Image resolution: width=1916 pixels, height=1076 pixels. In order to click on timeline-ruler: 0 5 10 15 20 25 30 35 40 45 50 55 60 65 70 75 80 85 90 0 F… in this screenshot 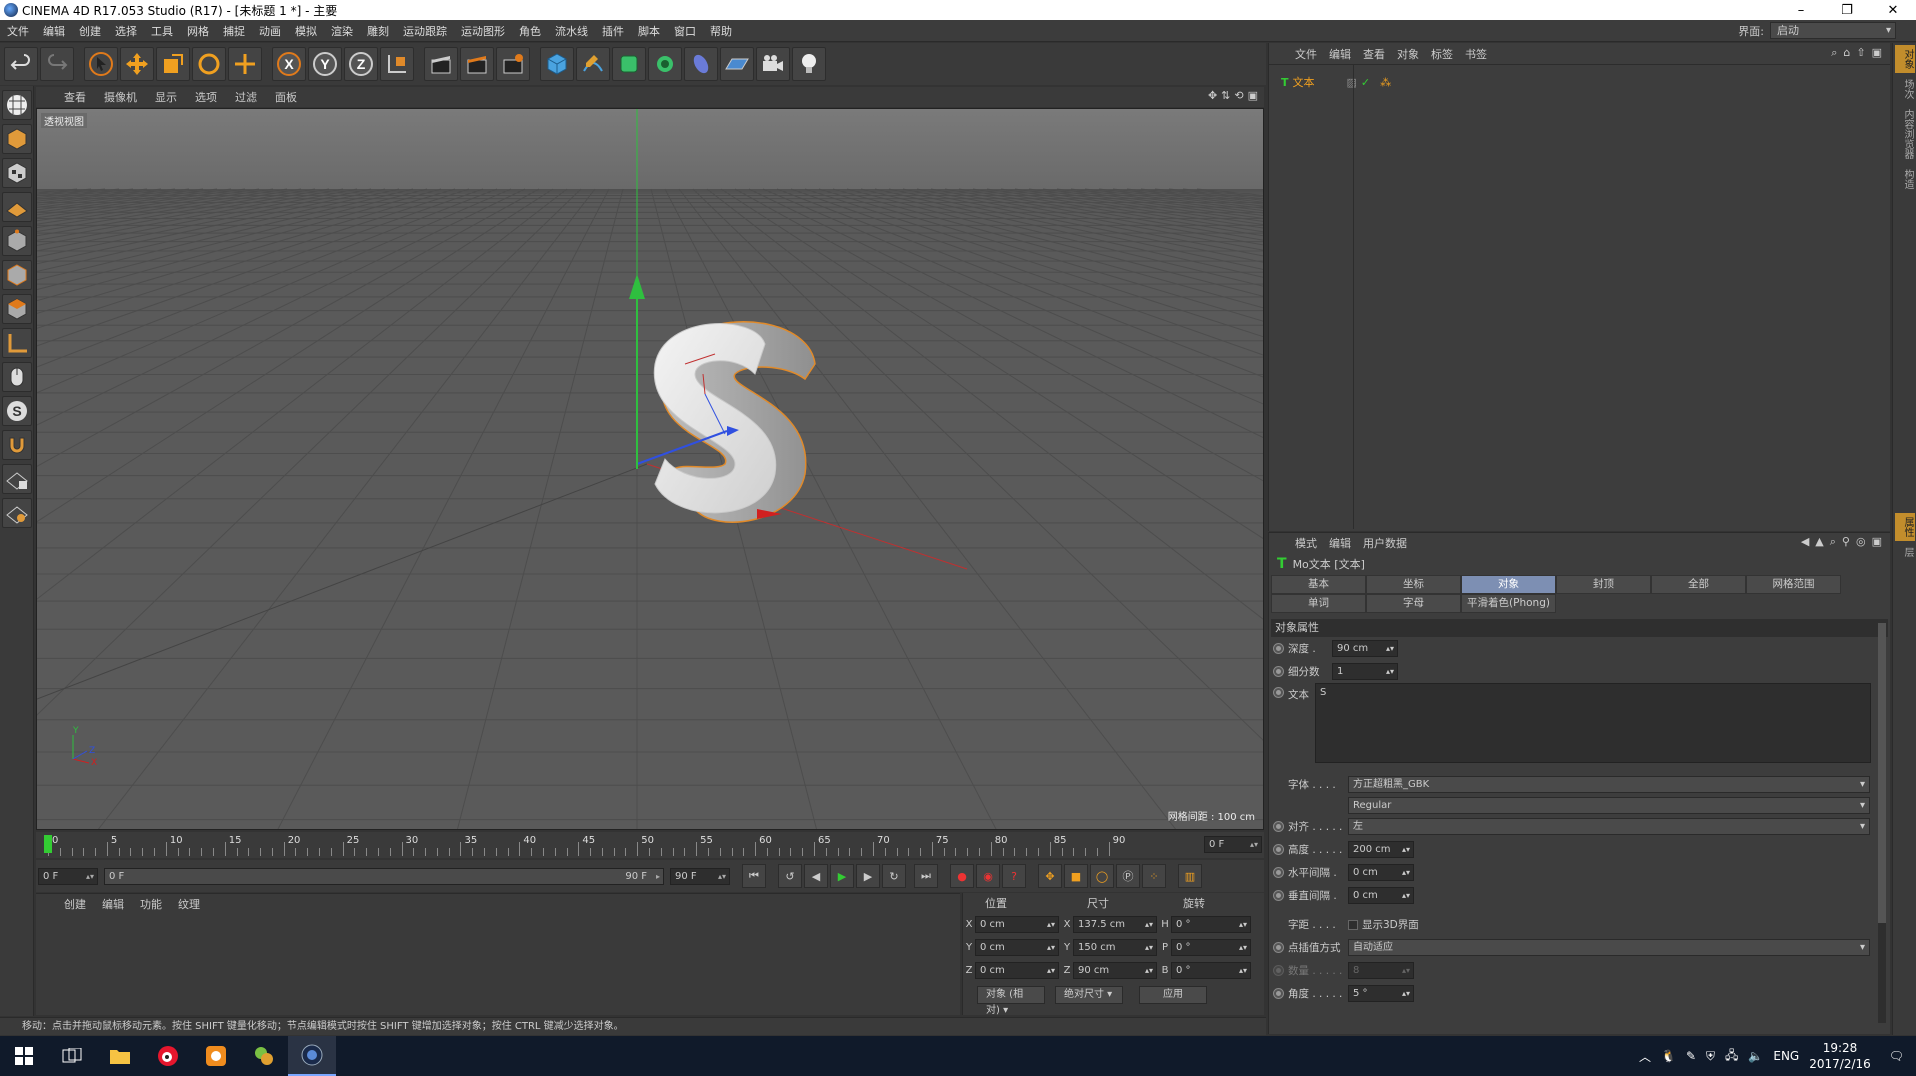, I will do `click(650, 845)`.